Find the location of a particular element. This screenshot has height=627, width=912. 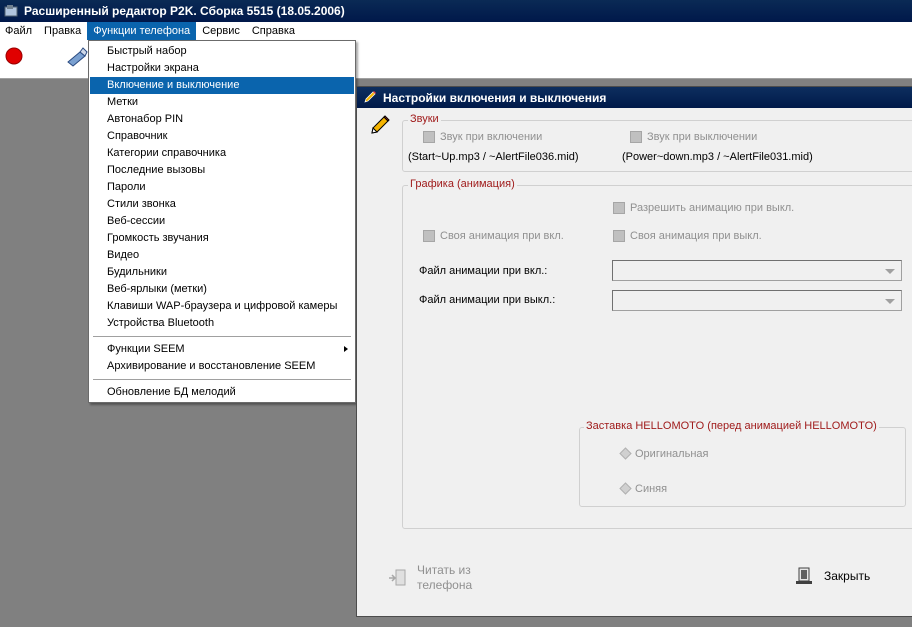

sounds-group-label: Звуки is located at coordinates (424, 119).